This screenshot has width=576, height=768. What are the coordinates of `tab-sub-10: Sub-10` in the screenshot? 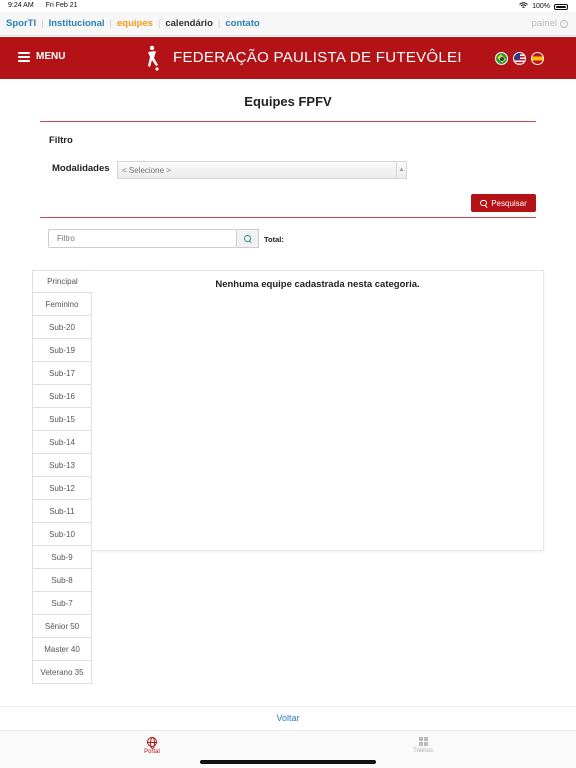 It's located at (62, 534).